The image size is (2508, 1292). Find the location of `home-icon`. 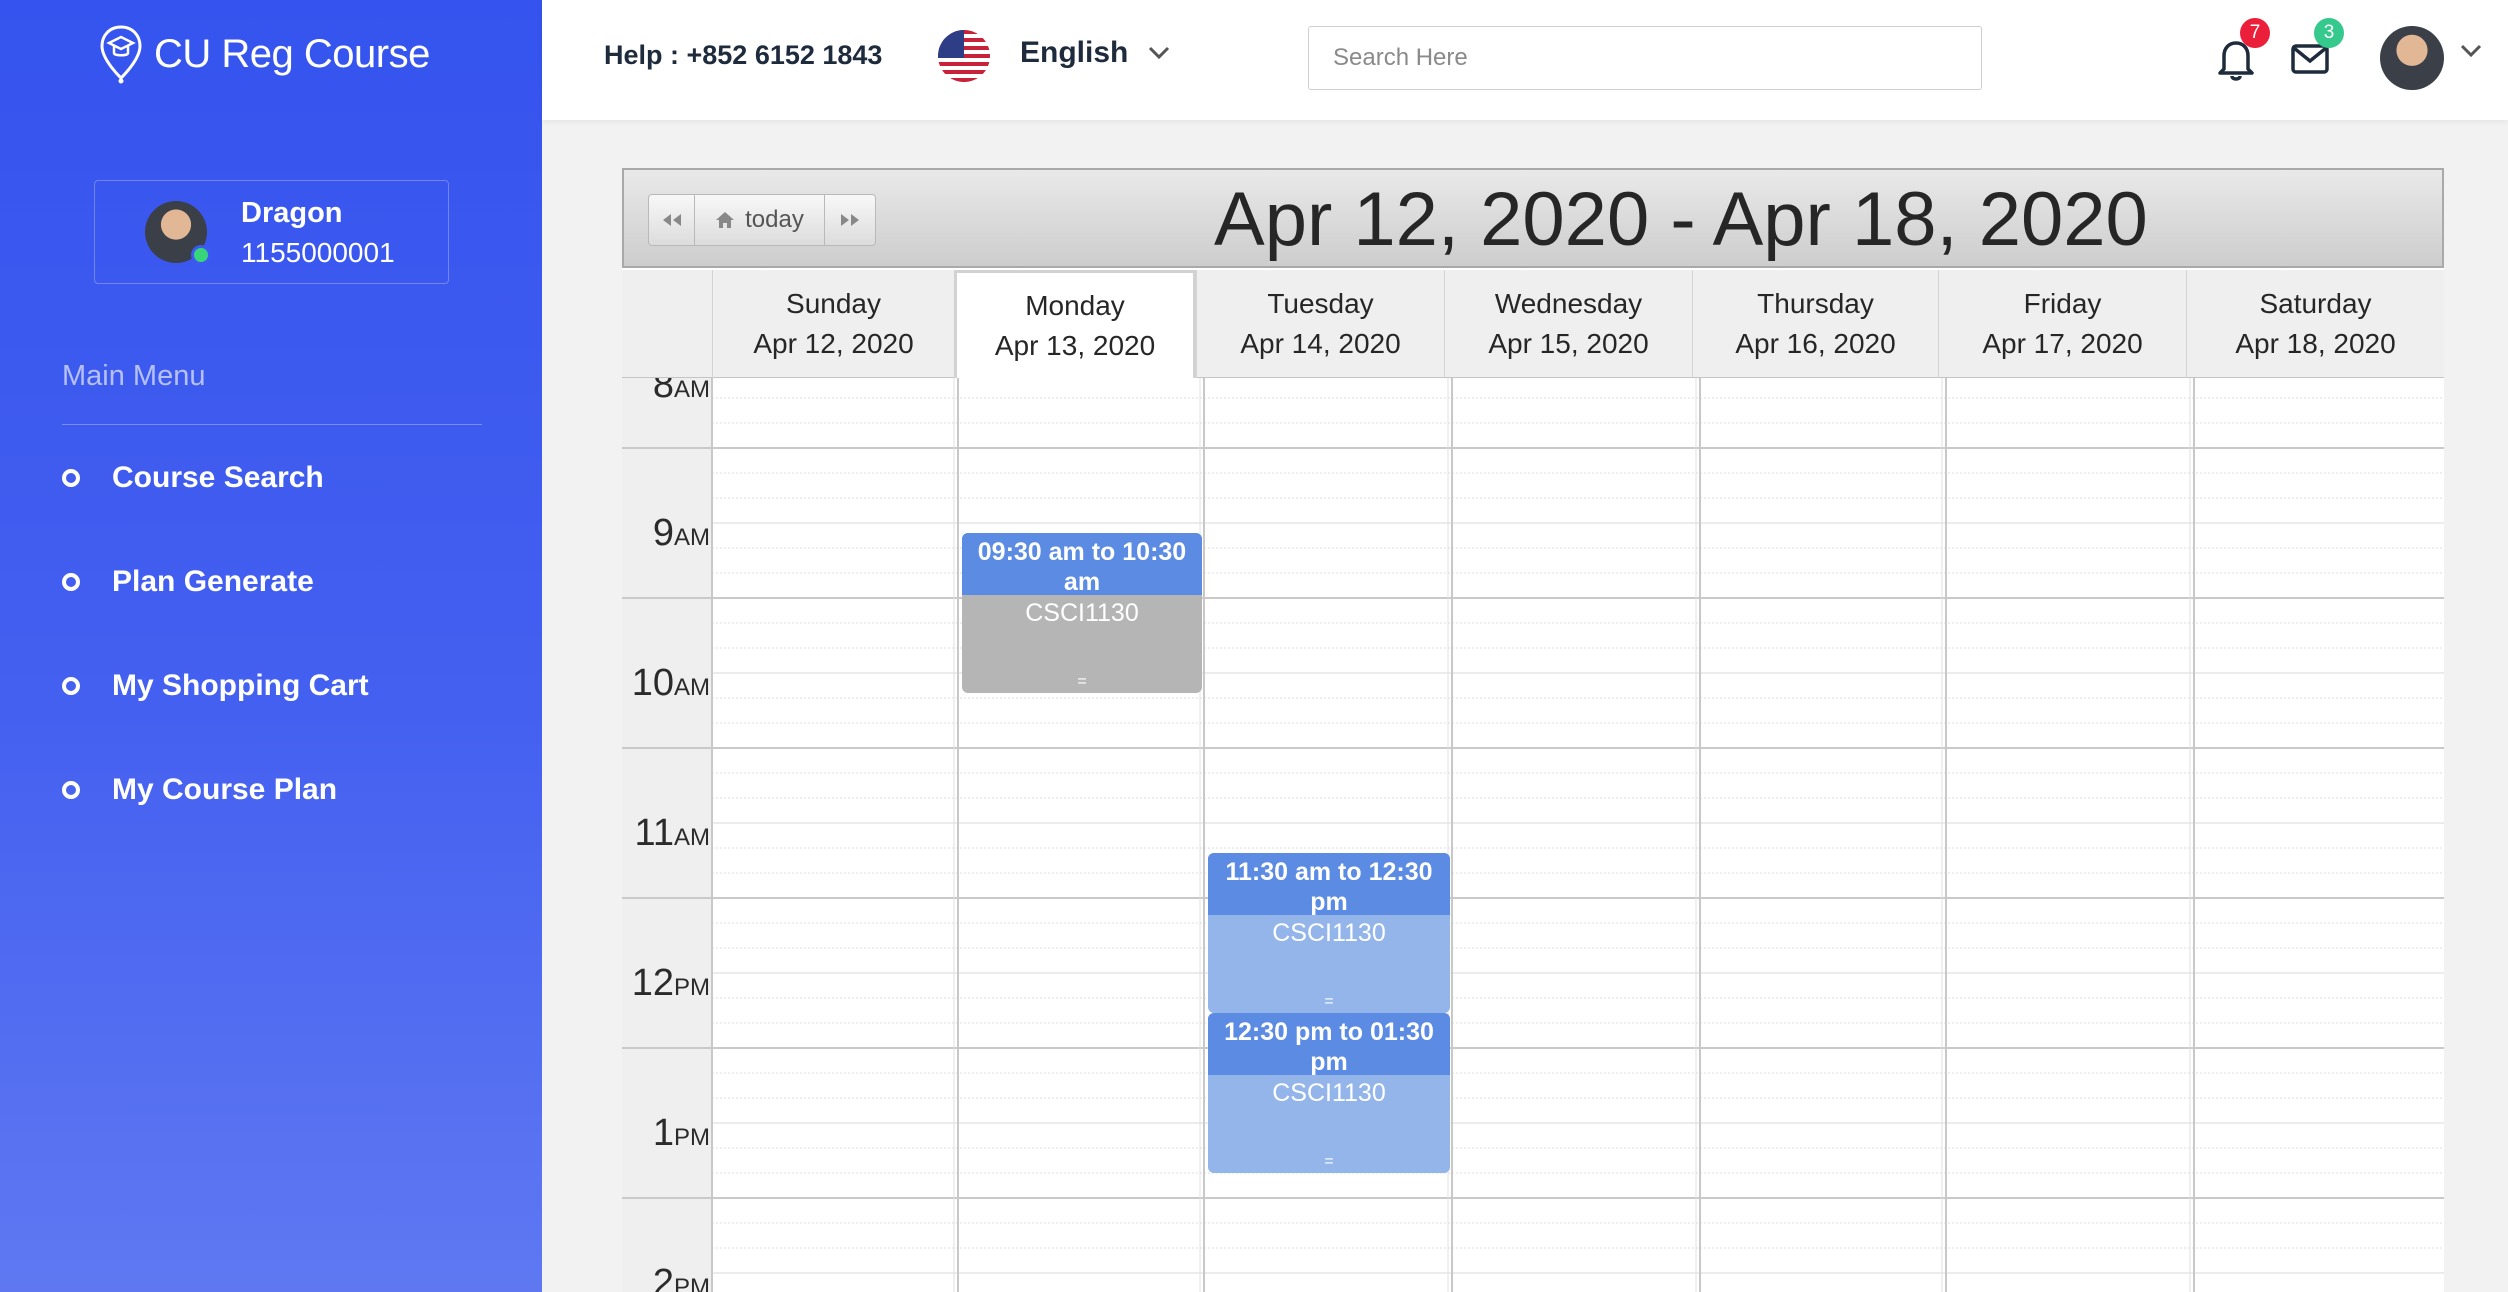

home-icon is located at coordinates (725, 220).